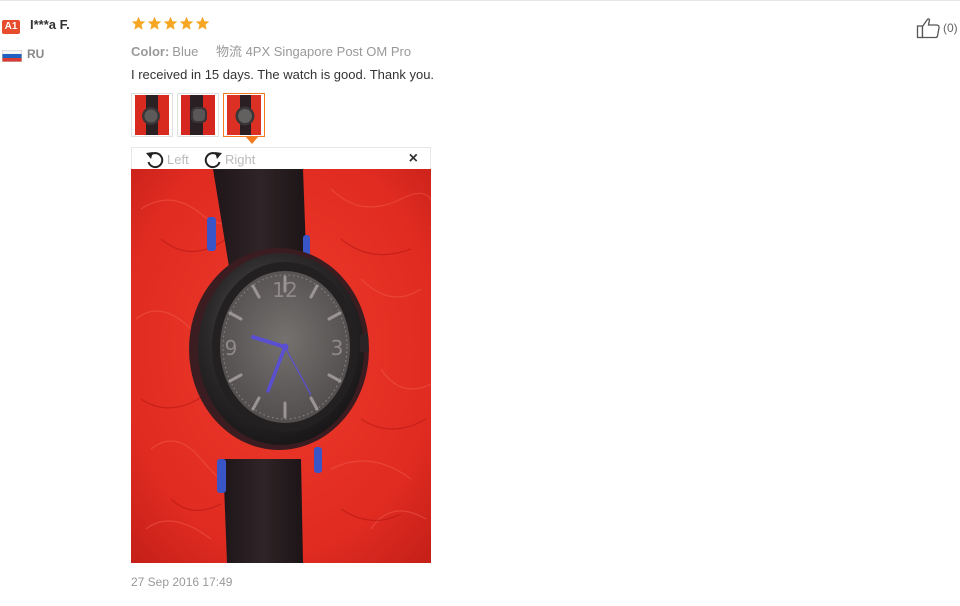 This screenshot has height=606, width=960. Describe the element at coordinates (36, 54) in the screenshot. I see `reviewer-country: RU` at that location.